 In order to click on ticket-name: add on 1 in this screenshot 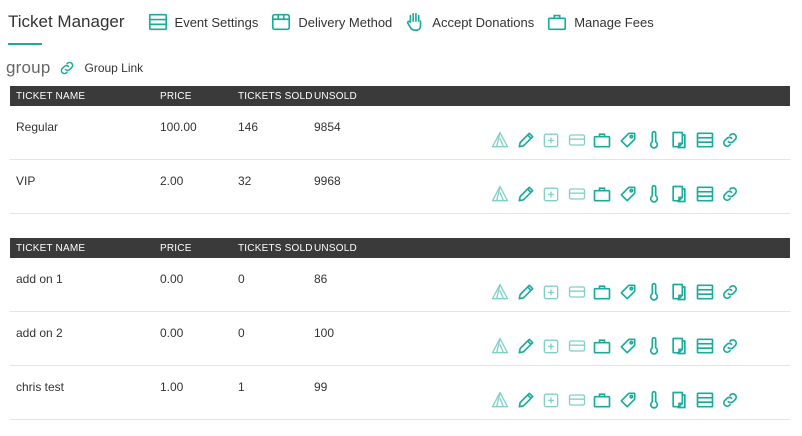, I will do `click(39, 279)`.